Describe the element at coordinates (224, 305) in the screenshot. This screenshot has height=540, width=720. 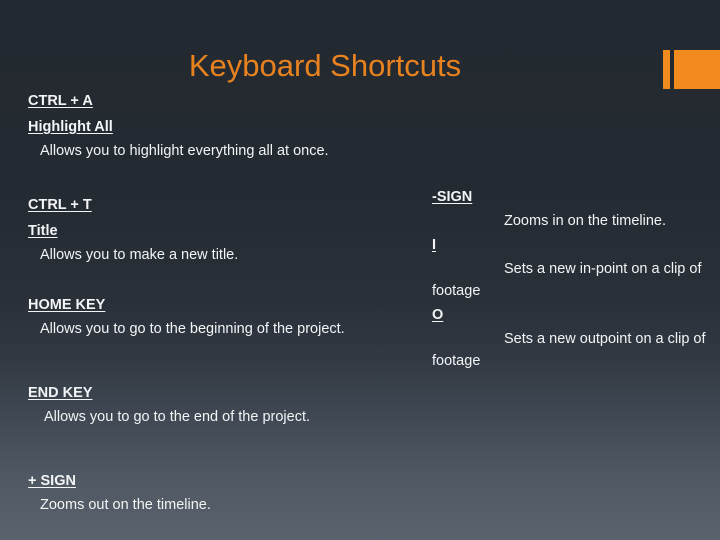
I see `shortcut-keys-line: HOME KEY` at that location.